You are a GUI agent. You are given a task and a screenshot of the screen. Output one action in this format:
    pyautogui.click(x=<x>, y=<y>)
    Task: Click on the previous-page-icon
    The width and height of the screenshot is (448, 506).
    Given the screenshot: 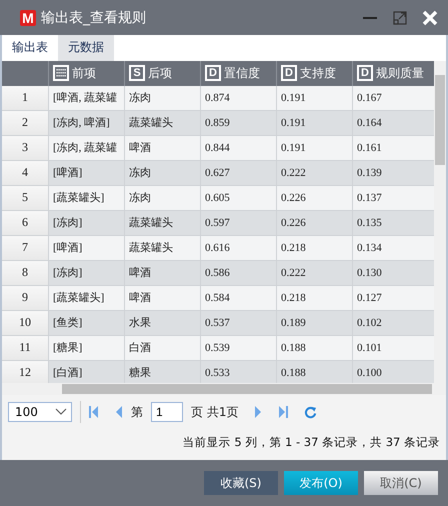 What is the action you would take?
    pyautogui.click(x=119, y=412)
    